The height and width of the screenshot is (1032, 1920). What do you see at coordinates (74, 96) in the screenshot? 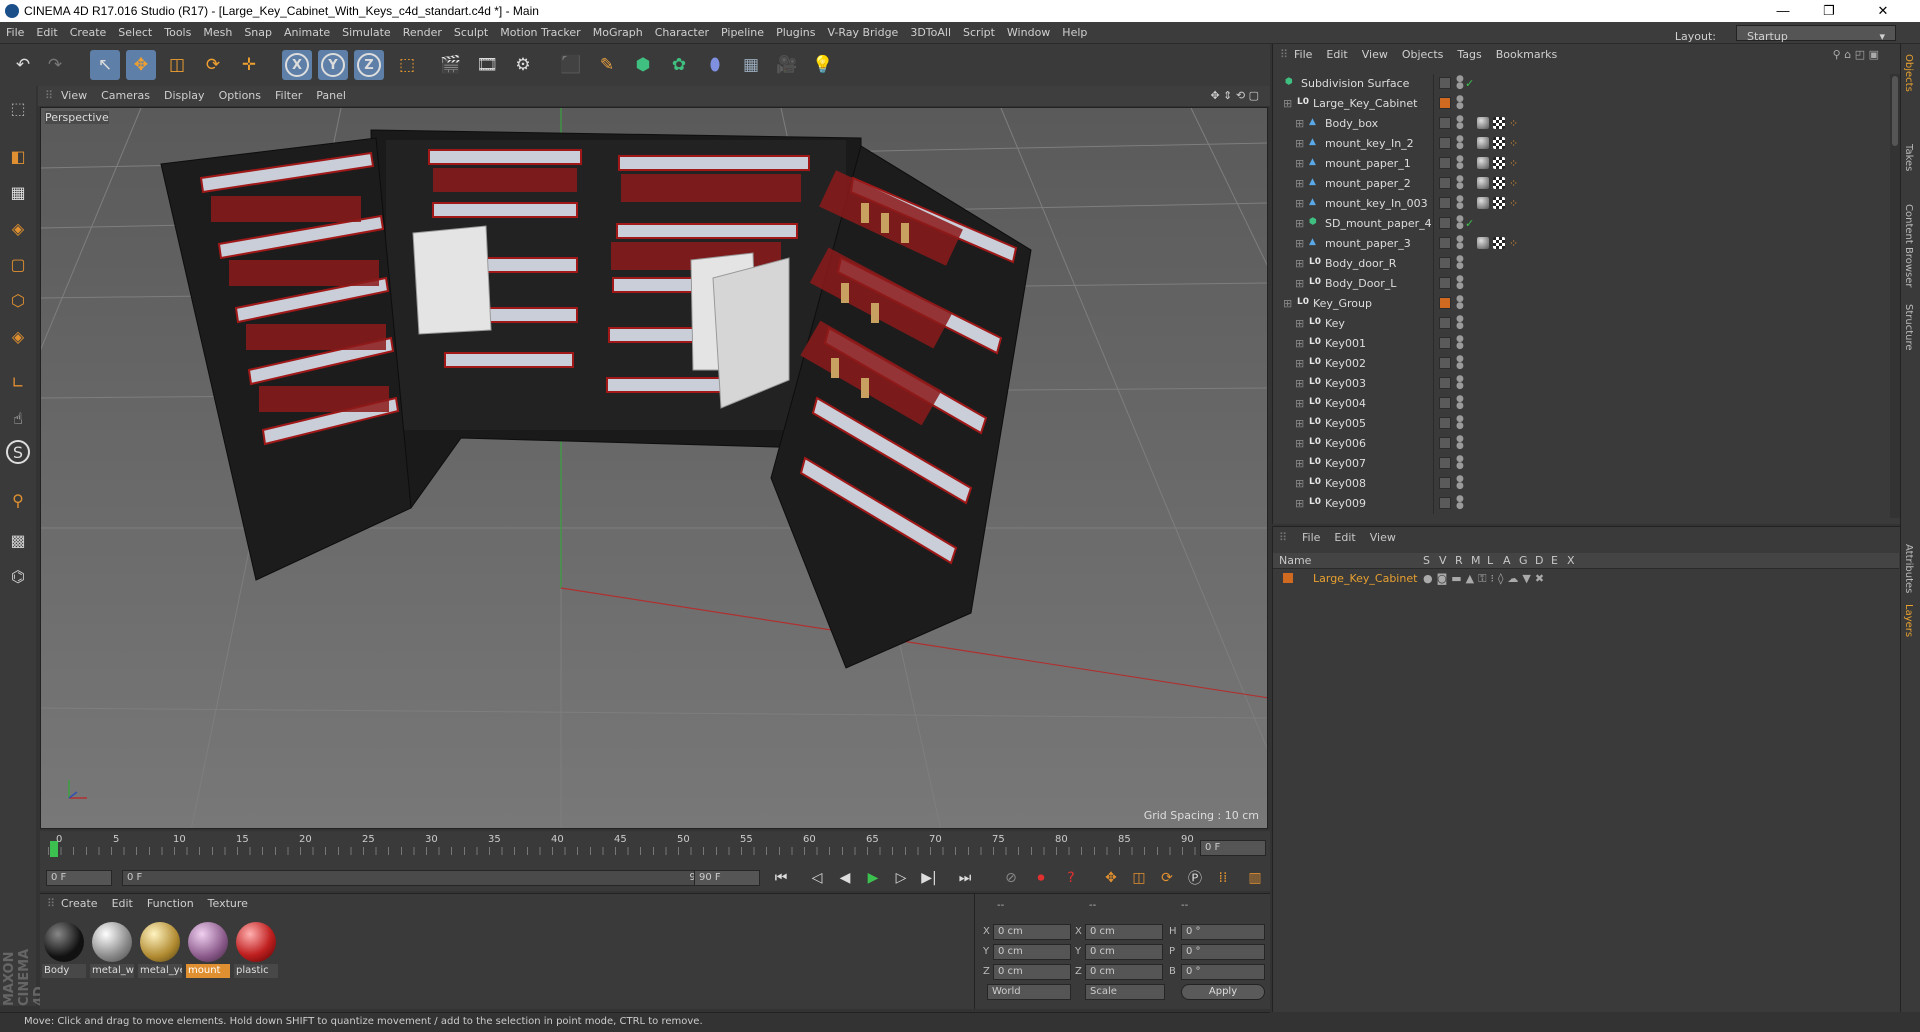
I see `viewport-menu-view: View` at bounding box center [74, 96].